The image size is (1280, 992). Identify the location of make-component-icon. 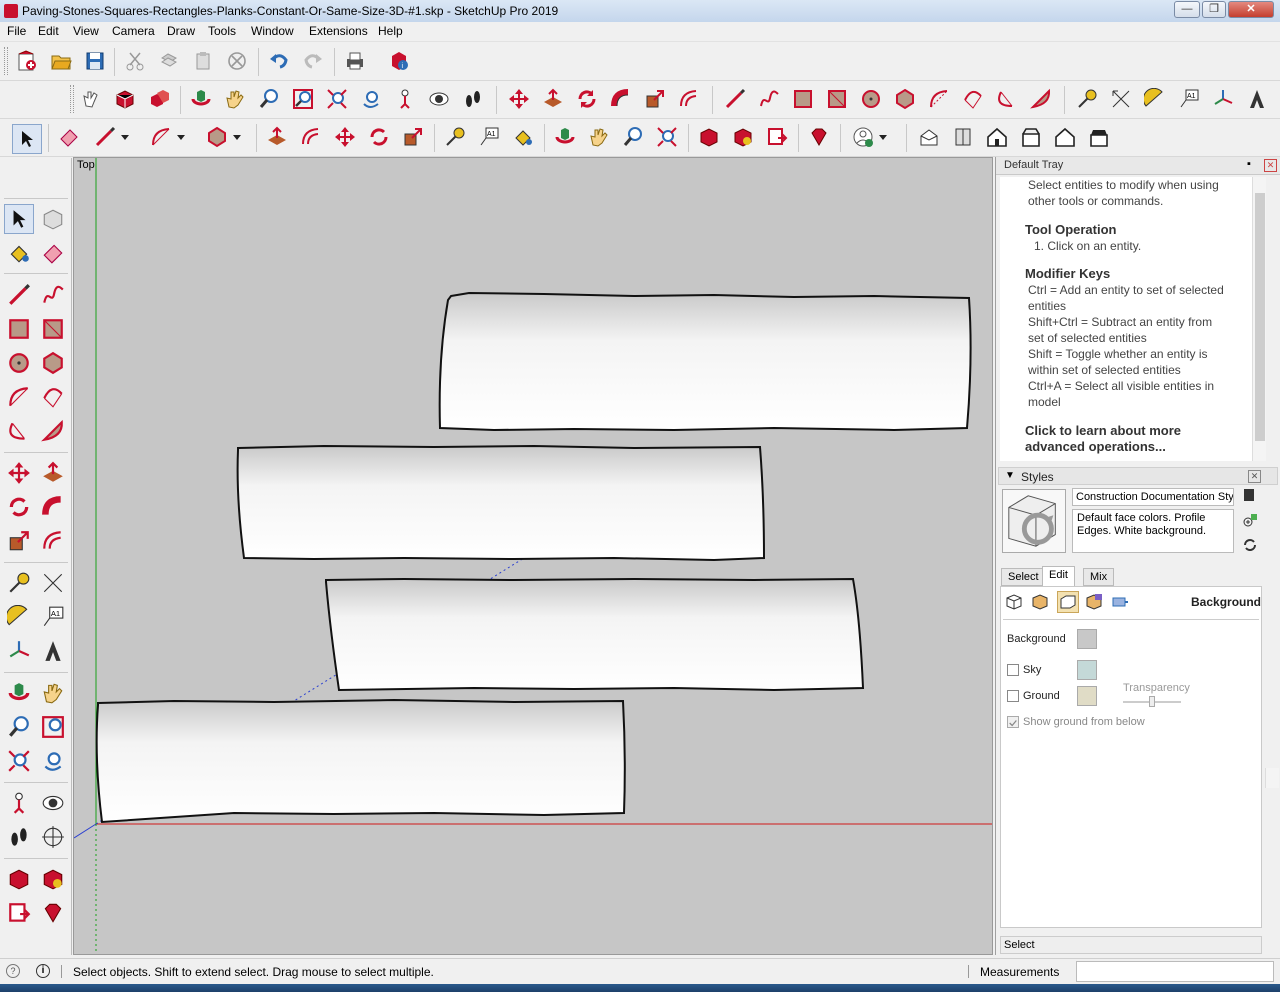
(53, 219).